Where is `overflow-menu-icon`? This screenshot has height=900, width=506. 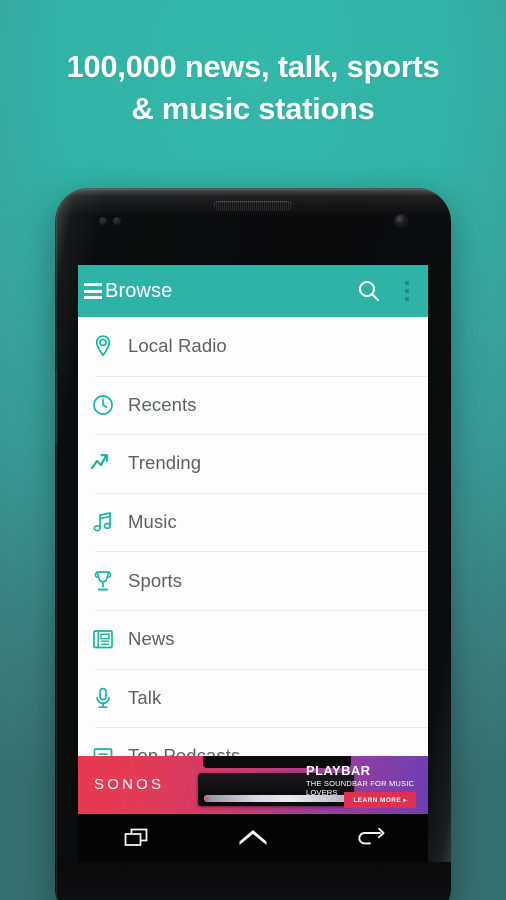 overflow-menu-icon is located at coordinates (407, 291).